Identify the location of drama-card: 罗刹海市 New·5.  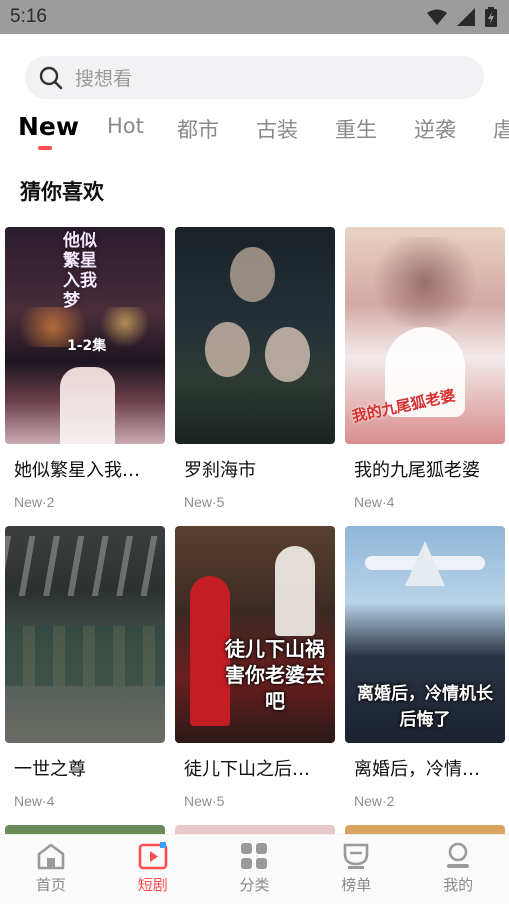
(255, 368).